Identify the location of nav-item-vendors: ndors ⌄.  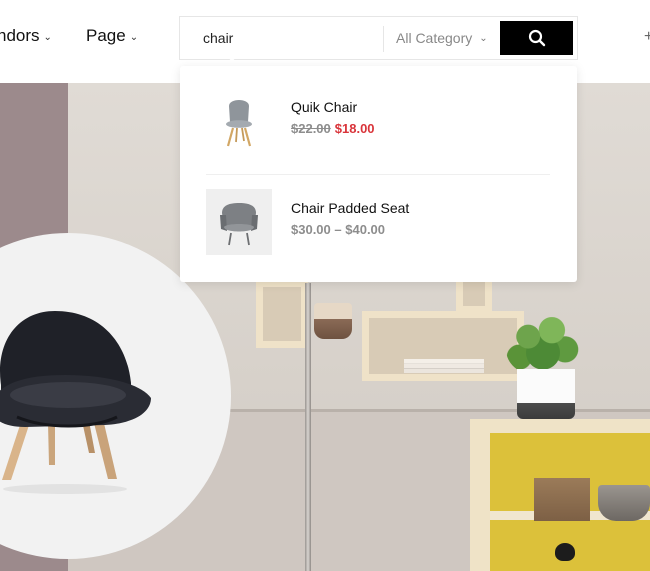
(26, 36).